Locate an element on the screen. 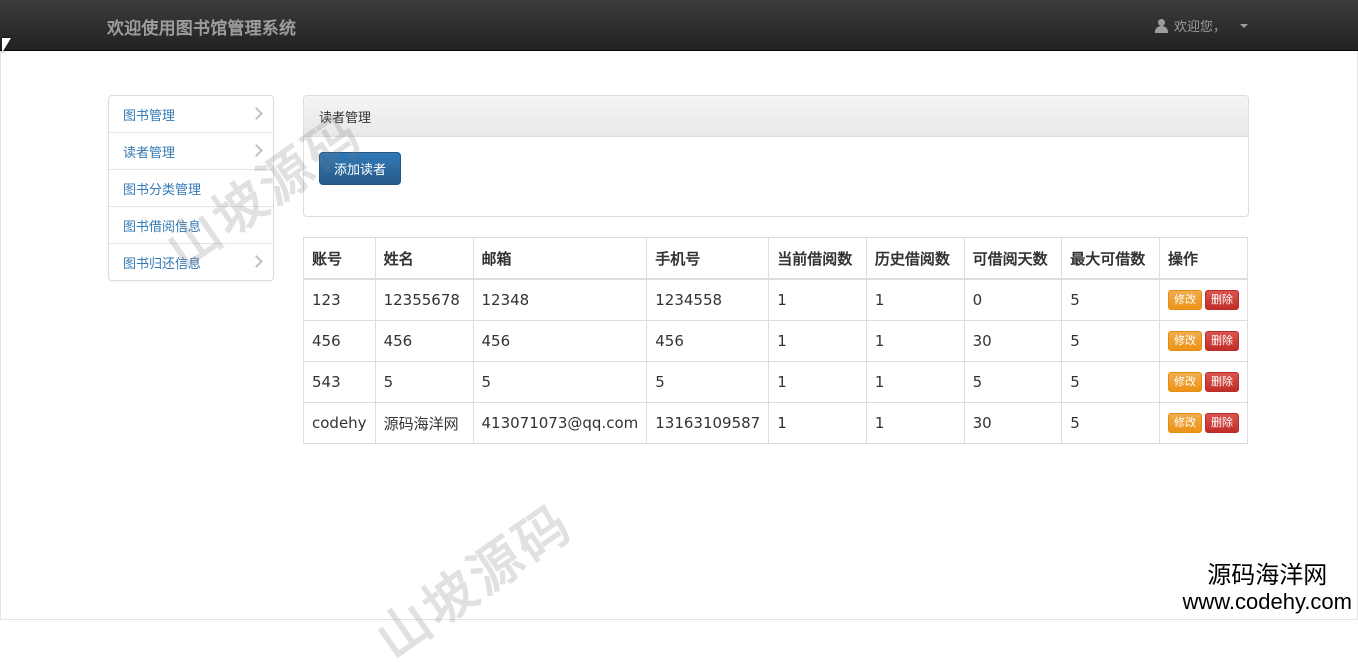 This screenshot has height=672, width=1358. cell-name: 12355678 is located at coordinates (424, 299).